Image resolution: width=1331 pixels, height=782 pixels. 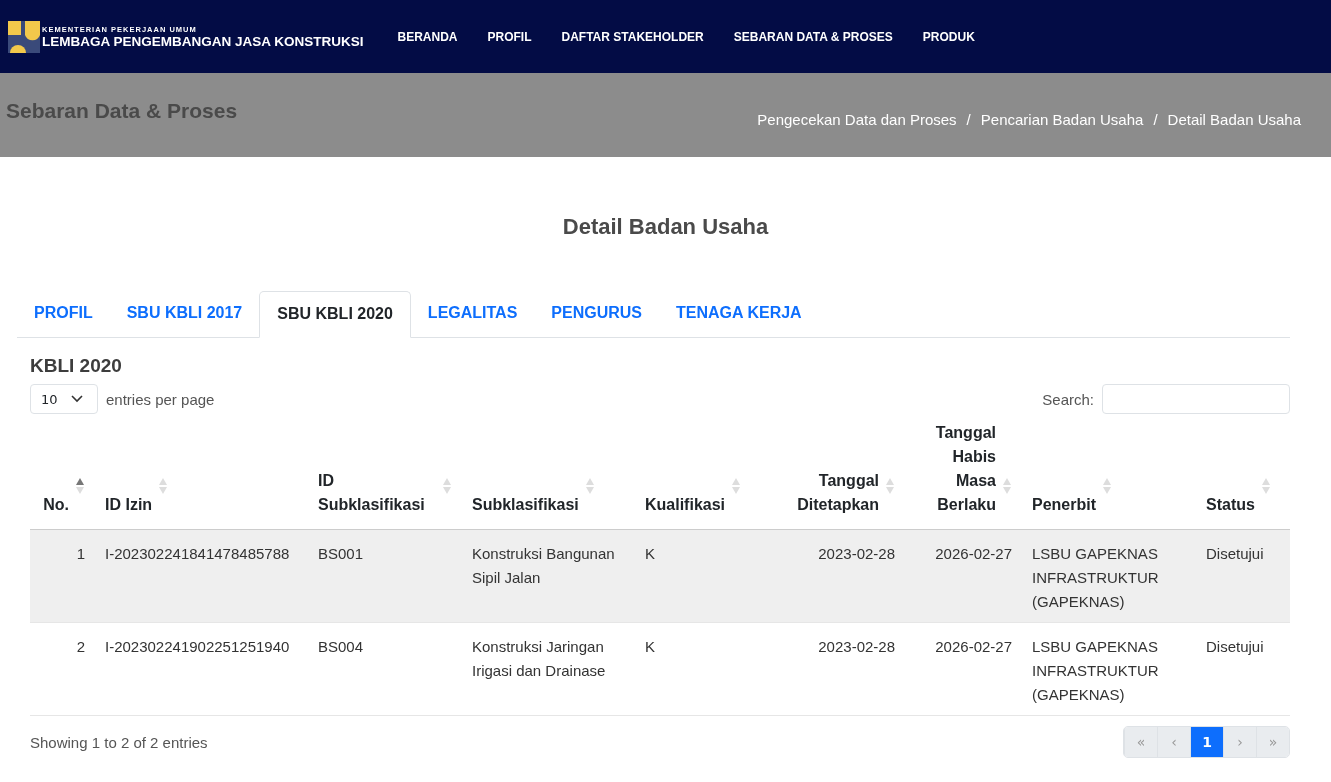 What do you see at coordinates (813, 36) in the screenshot?
I see `nav-link: SEBARAN DATA & PROSES` at bounding box center [813, 36].